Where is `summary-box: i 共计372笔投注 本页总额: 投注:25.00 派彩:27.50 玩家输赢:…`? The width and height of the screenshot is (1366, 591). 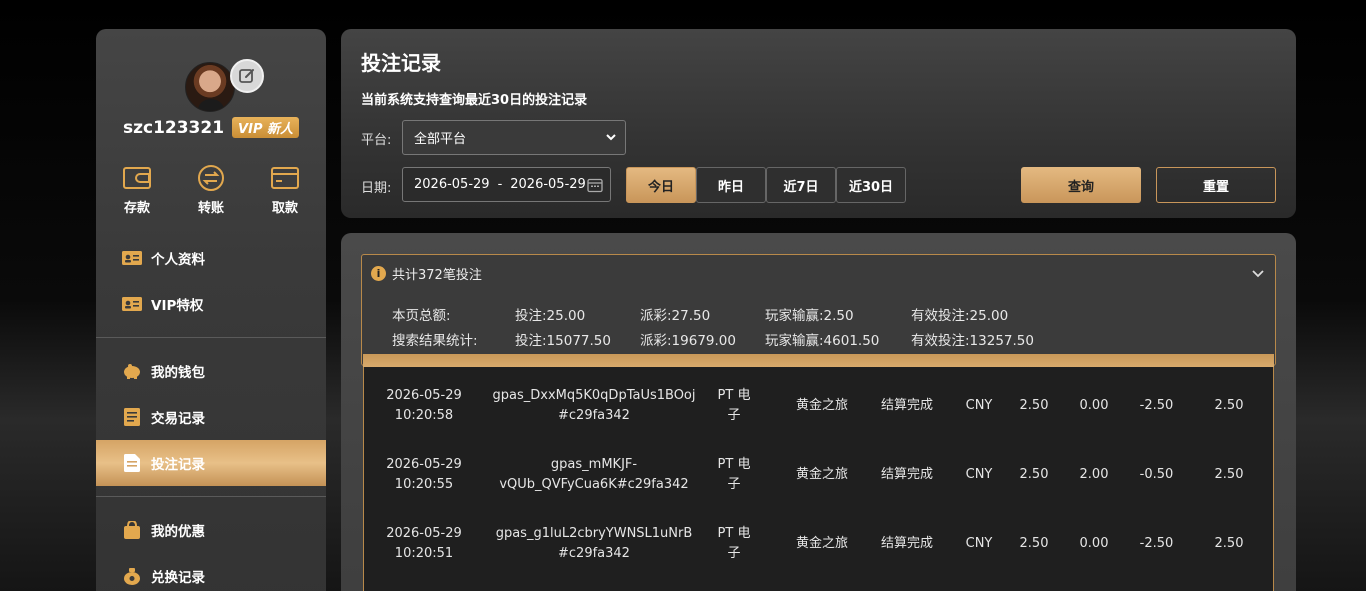
summary-box: i 共计372笔投注 本页总额: 投注:25.00 派彩:27.50 玩家输赢:… is located at coordinates (818, 310).